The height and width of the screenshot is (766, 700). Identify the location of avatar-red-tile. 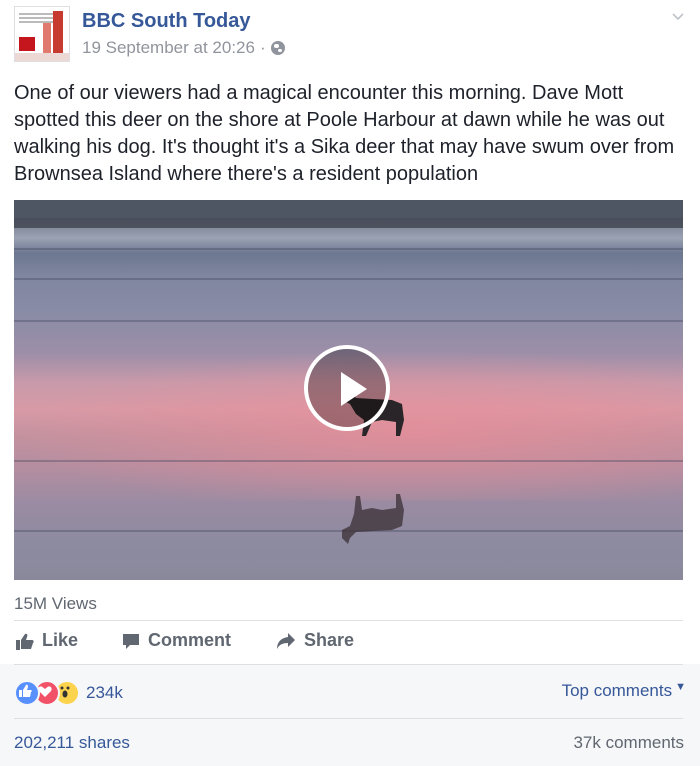
(27, 44).